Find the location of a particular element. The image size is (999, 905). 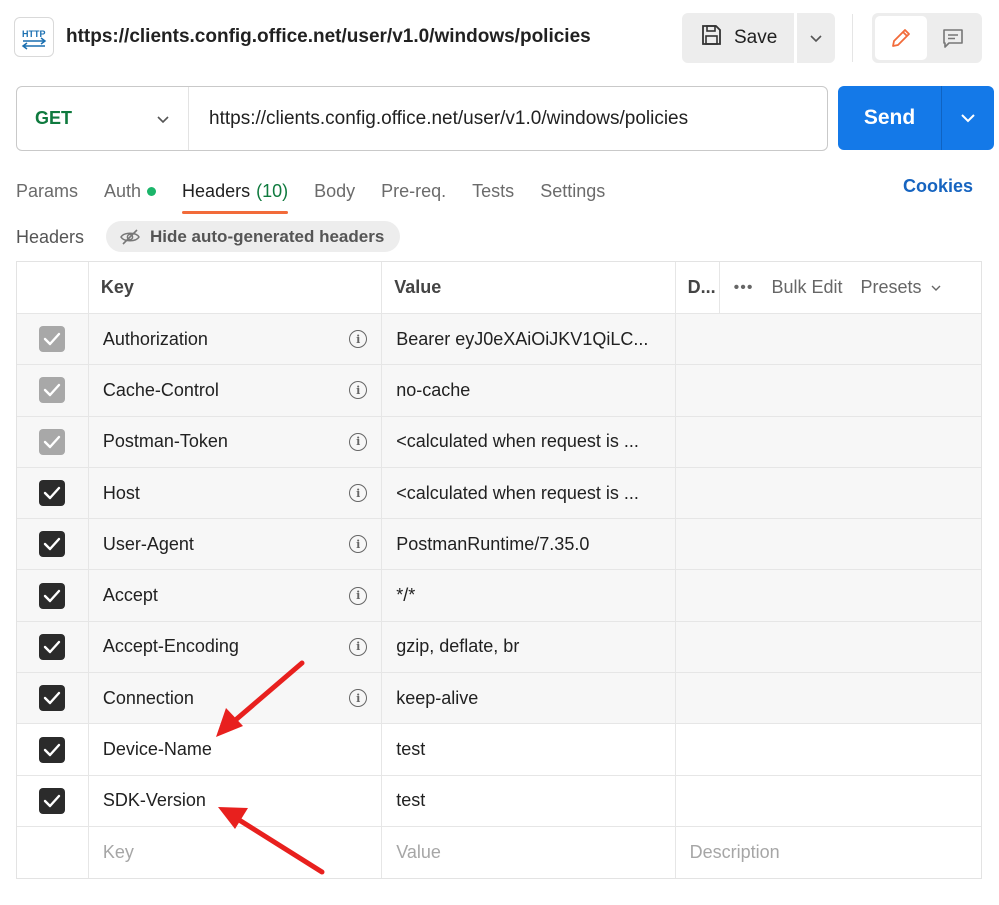

tab-params: Params is located at coordinates (47, 191).